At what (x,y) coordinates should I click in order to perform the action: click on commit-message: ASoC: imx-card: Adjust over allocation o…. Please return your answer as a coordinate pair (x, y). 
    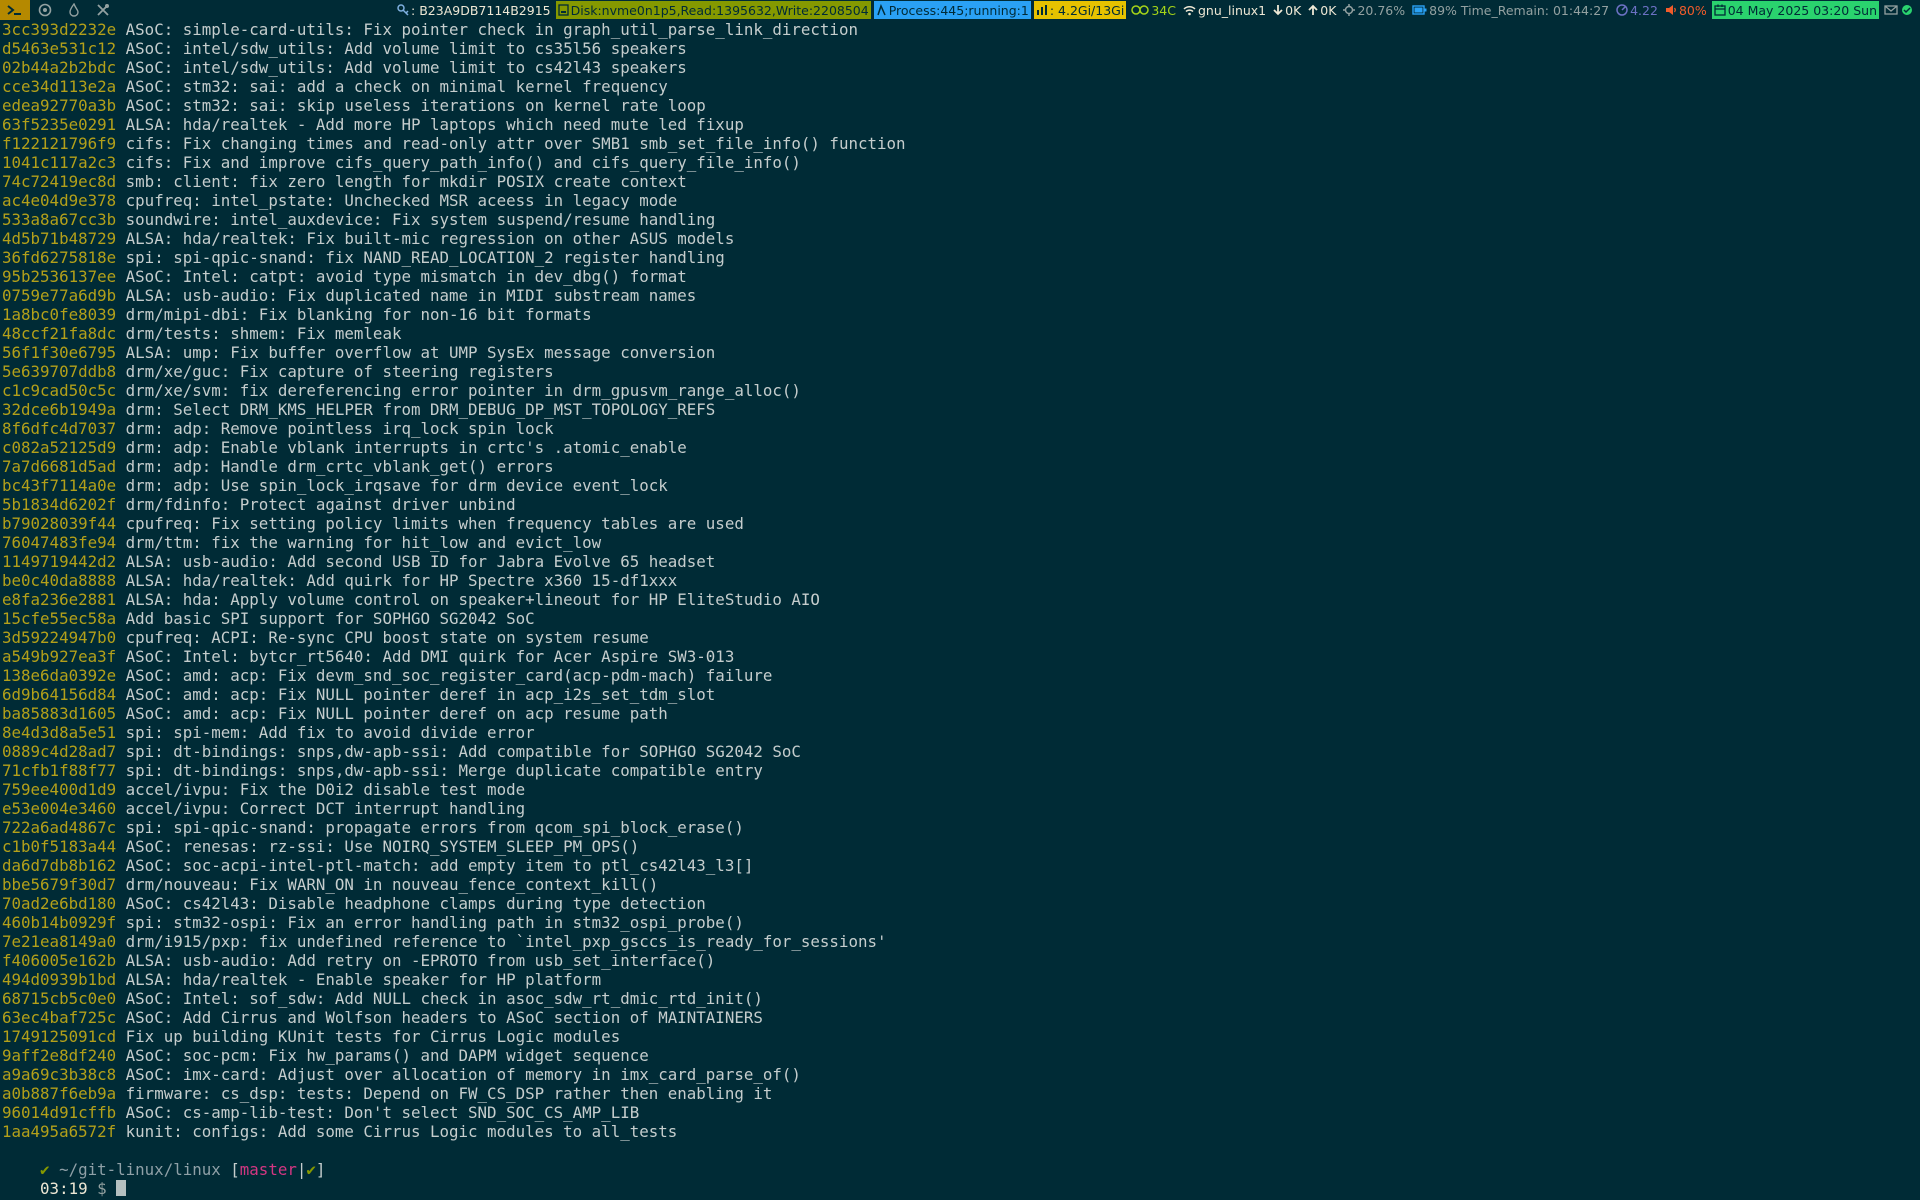
    Looking at the image, I should click on (463, 1074).